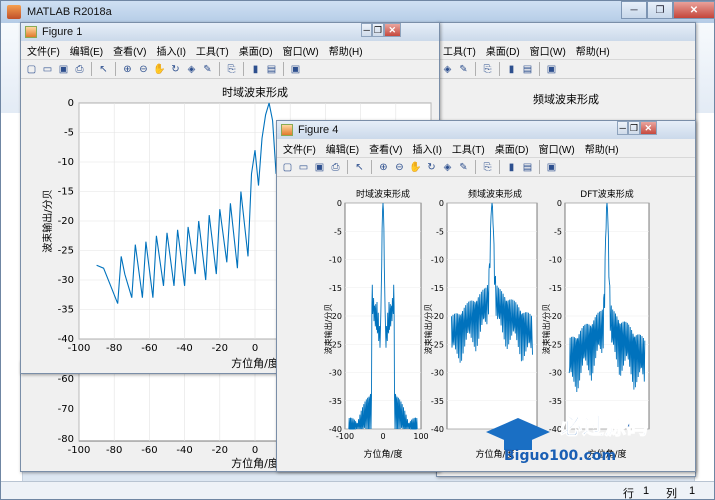  I want to click on figure2-menubar: 工具(T) 桌面(D) 窗口(W) 帮助(H), so click(566, 50).